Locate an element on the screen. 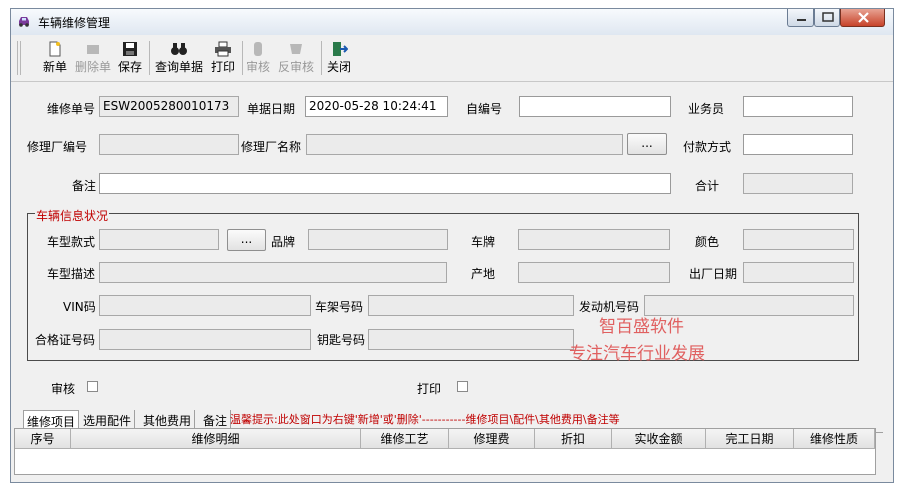  total-field is located at coordinates (798, 183).